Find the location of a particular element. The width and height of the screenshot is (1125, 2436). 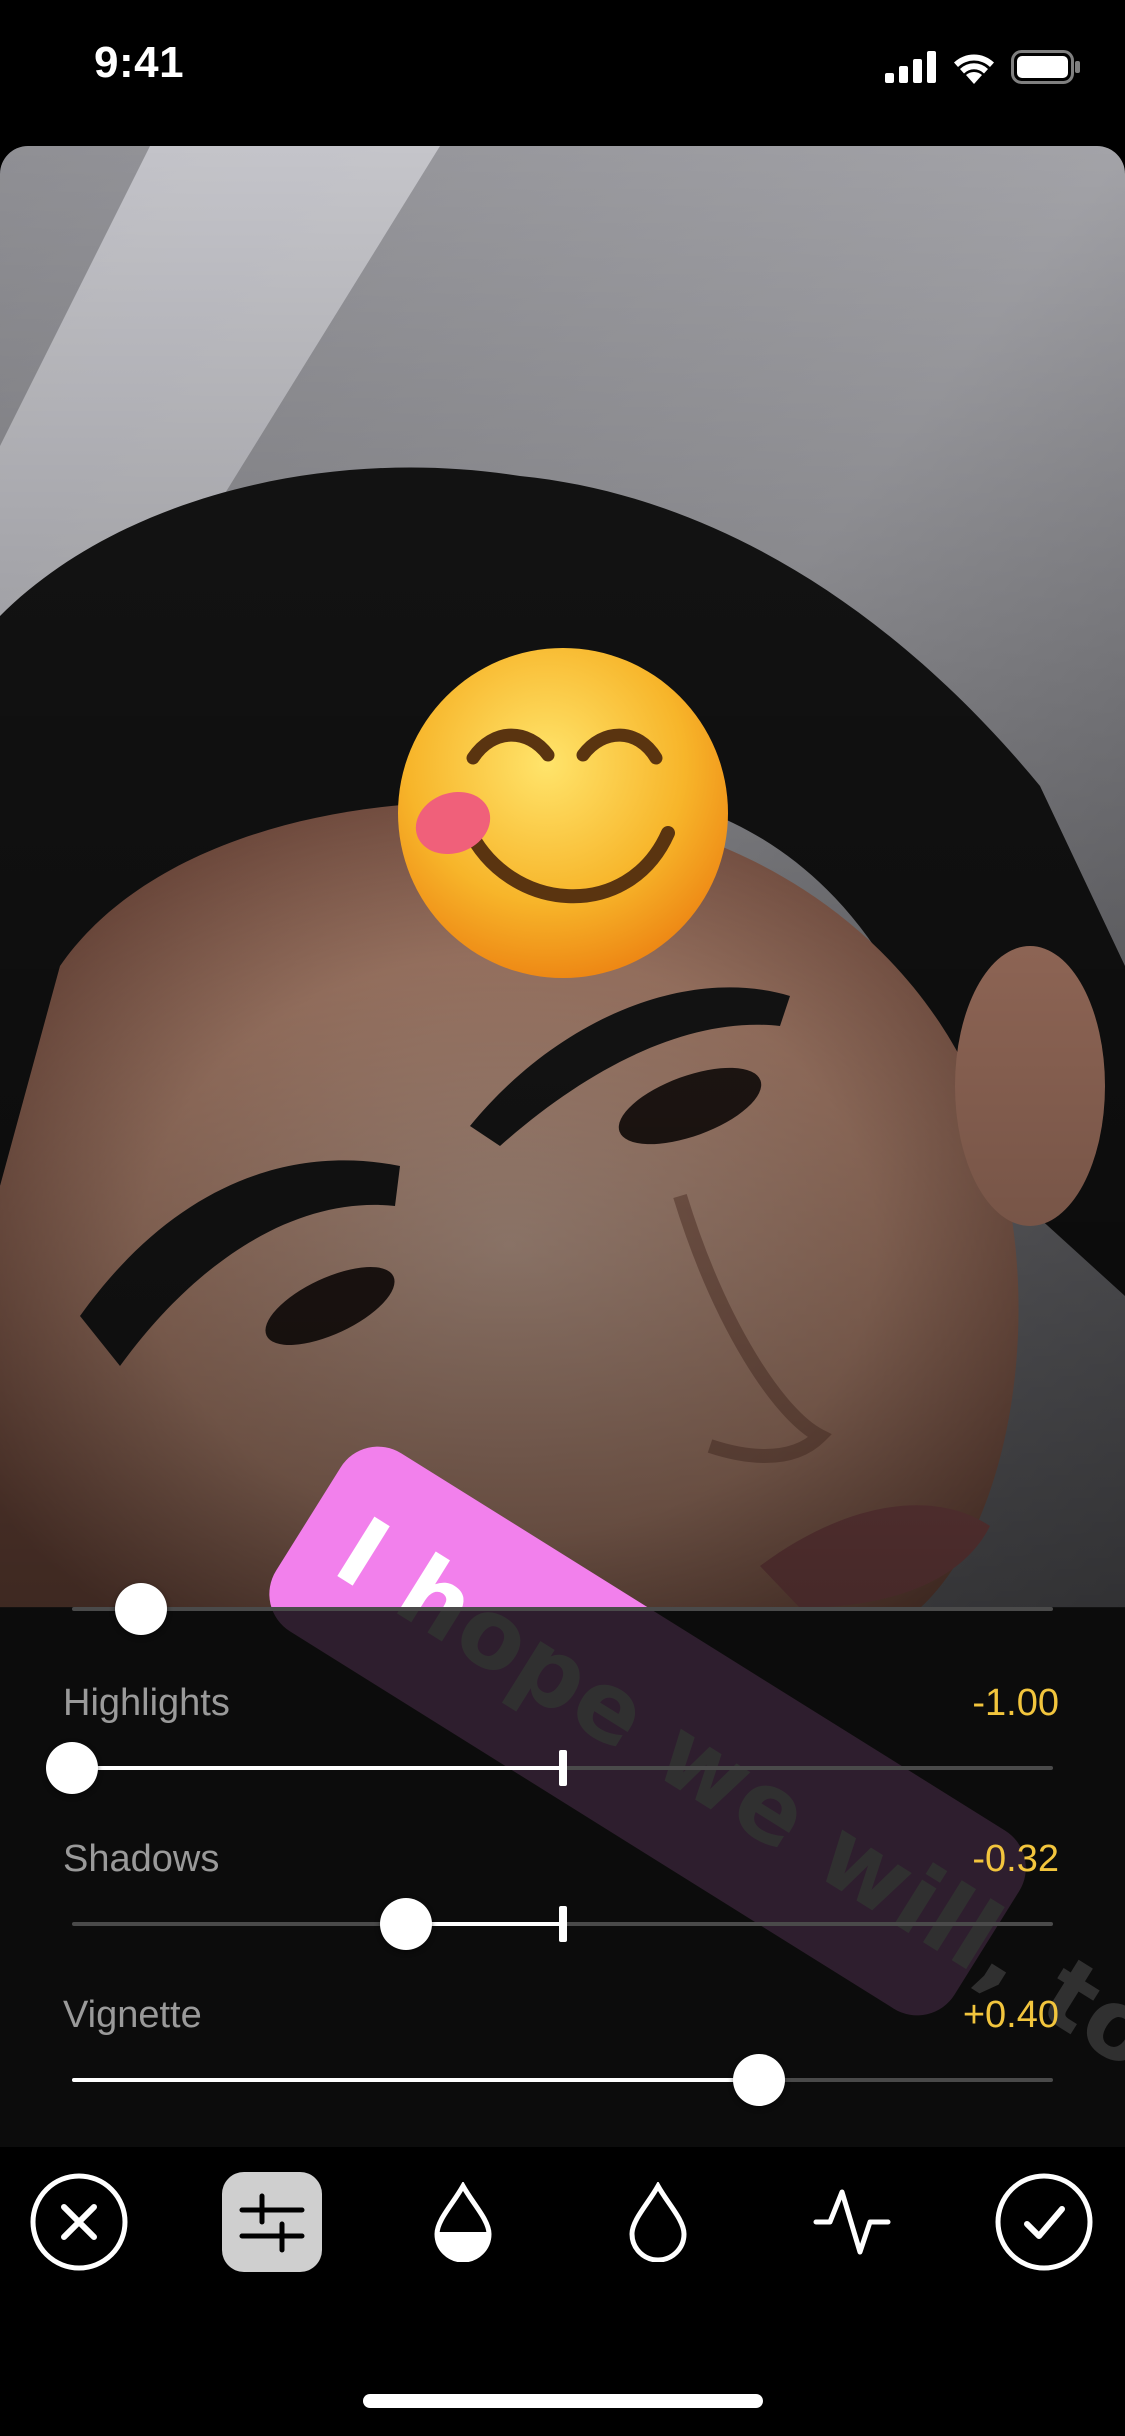

curve-icon is located at coordinates (852, 2222).